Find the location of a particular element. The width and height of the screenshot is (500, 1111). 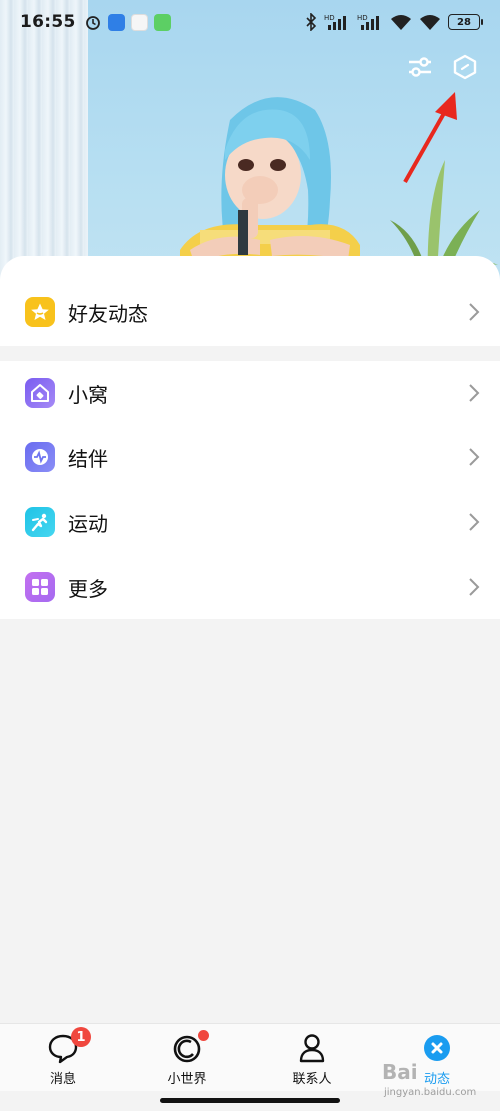

tab-small-world: 小世界 is located at coordinates (187, 1060).